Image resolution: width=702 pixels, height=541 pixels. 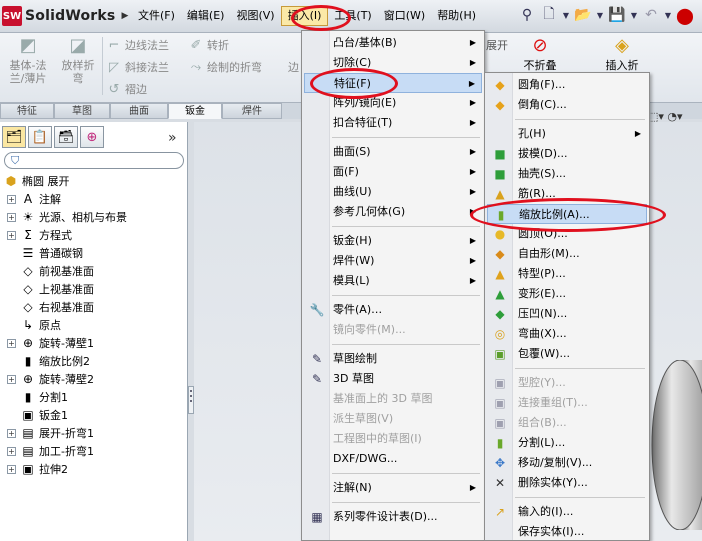 I want to click on edge-flange-button: ⌐ 边线法兰, so click(x=137, y=45).